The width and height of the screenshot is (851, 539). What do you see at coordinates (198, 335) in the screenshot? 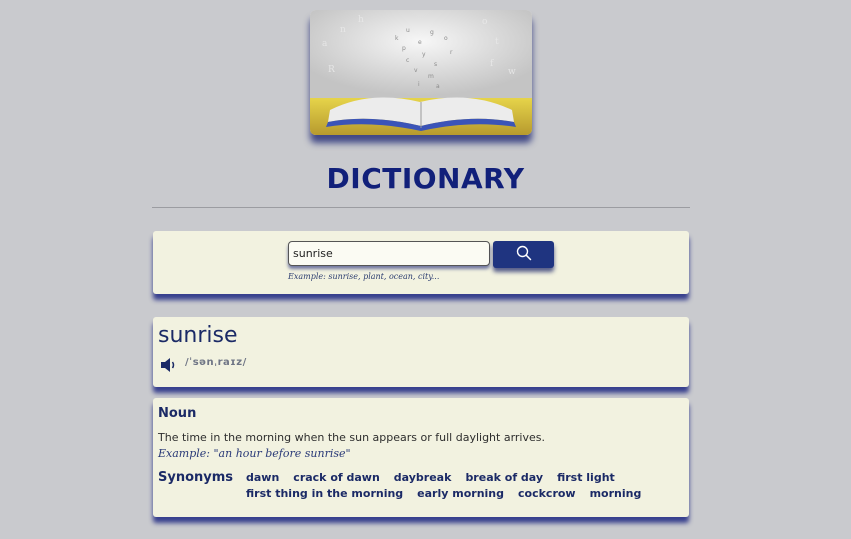
I see `headword: sunrise` at bounding box center [198, 335].